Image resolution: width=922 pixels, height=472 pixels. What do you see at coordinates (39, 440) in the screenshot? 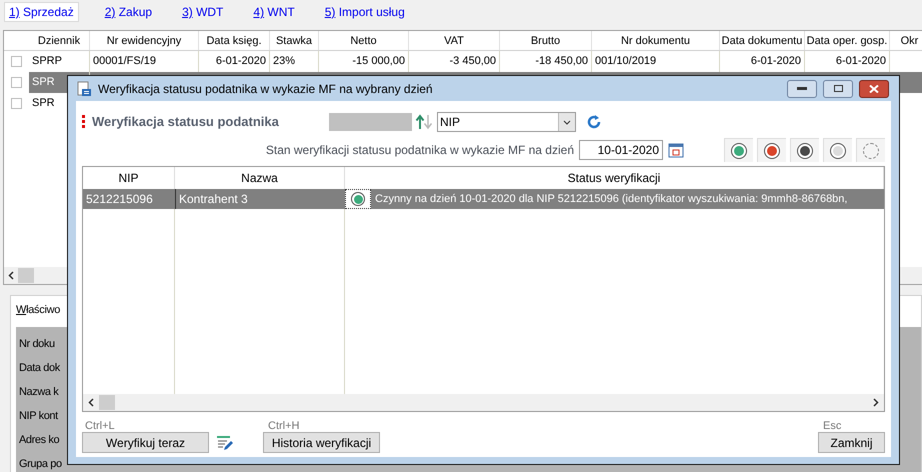
I see `property-label: Adres ko` at bounding box center [39, 440].